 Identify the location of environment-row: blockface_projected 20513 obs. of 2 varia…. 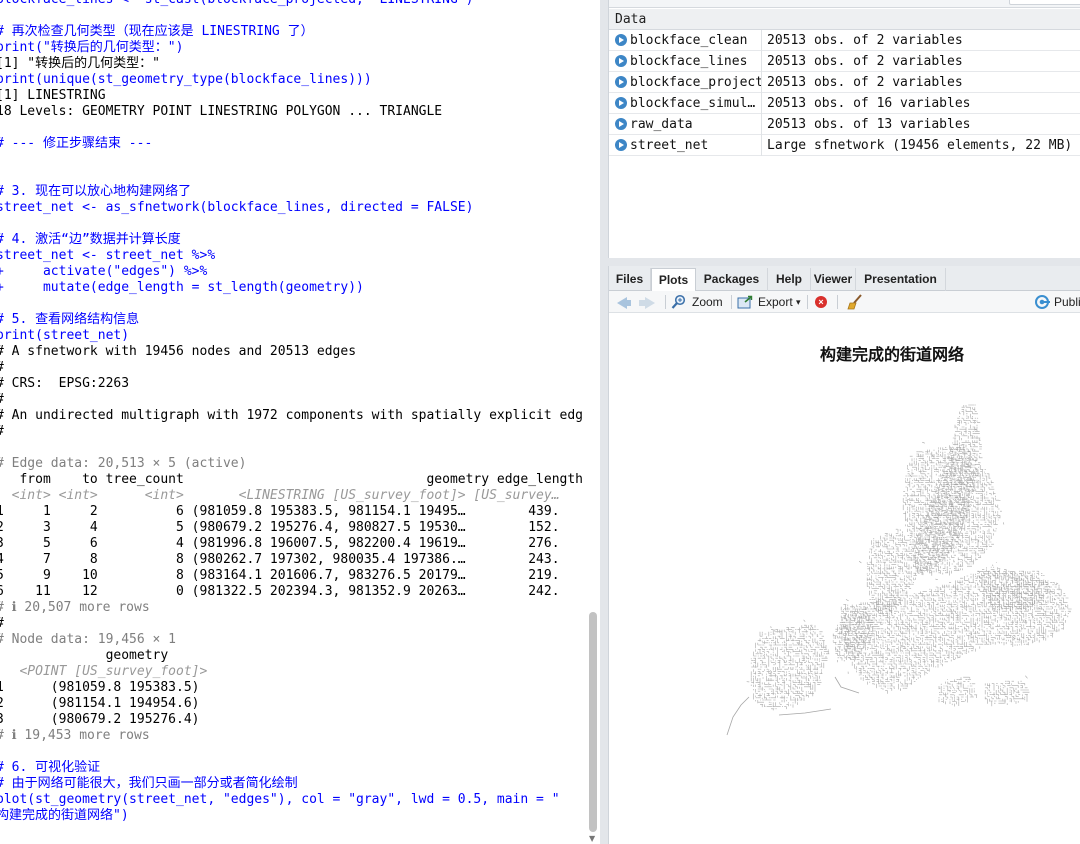
(844, 82).